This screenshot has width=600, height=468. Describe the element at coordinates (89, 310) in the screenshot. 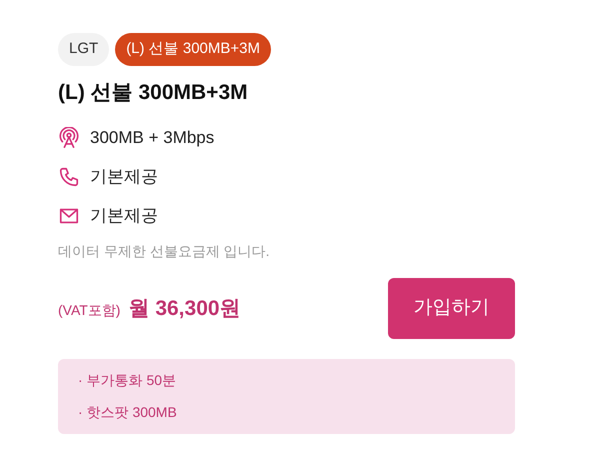

I see `vat-note: (VAT포함)` at that location.